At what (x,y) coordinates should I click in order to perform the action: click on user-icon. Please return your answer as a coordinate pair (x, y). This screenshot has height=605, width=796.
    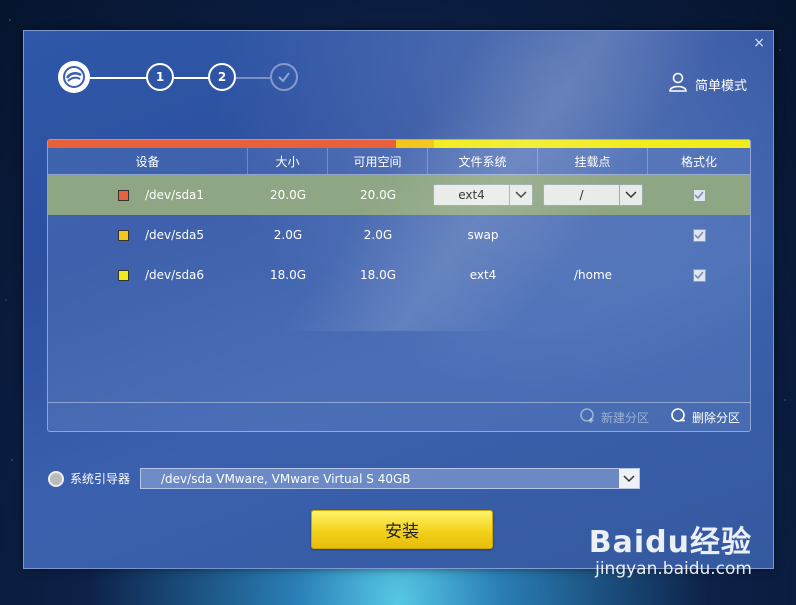
    Looking at the image, I should click on (678, 84).